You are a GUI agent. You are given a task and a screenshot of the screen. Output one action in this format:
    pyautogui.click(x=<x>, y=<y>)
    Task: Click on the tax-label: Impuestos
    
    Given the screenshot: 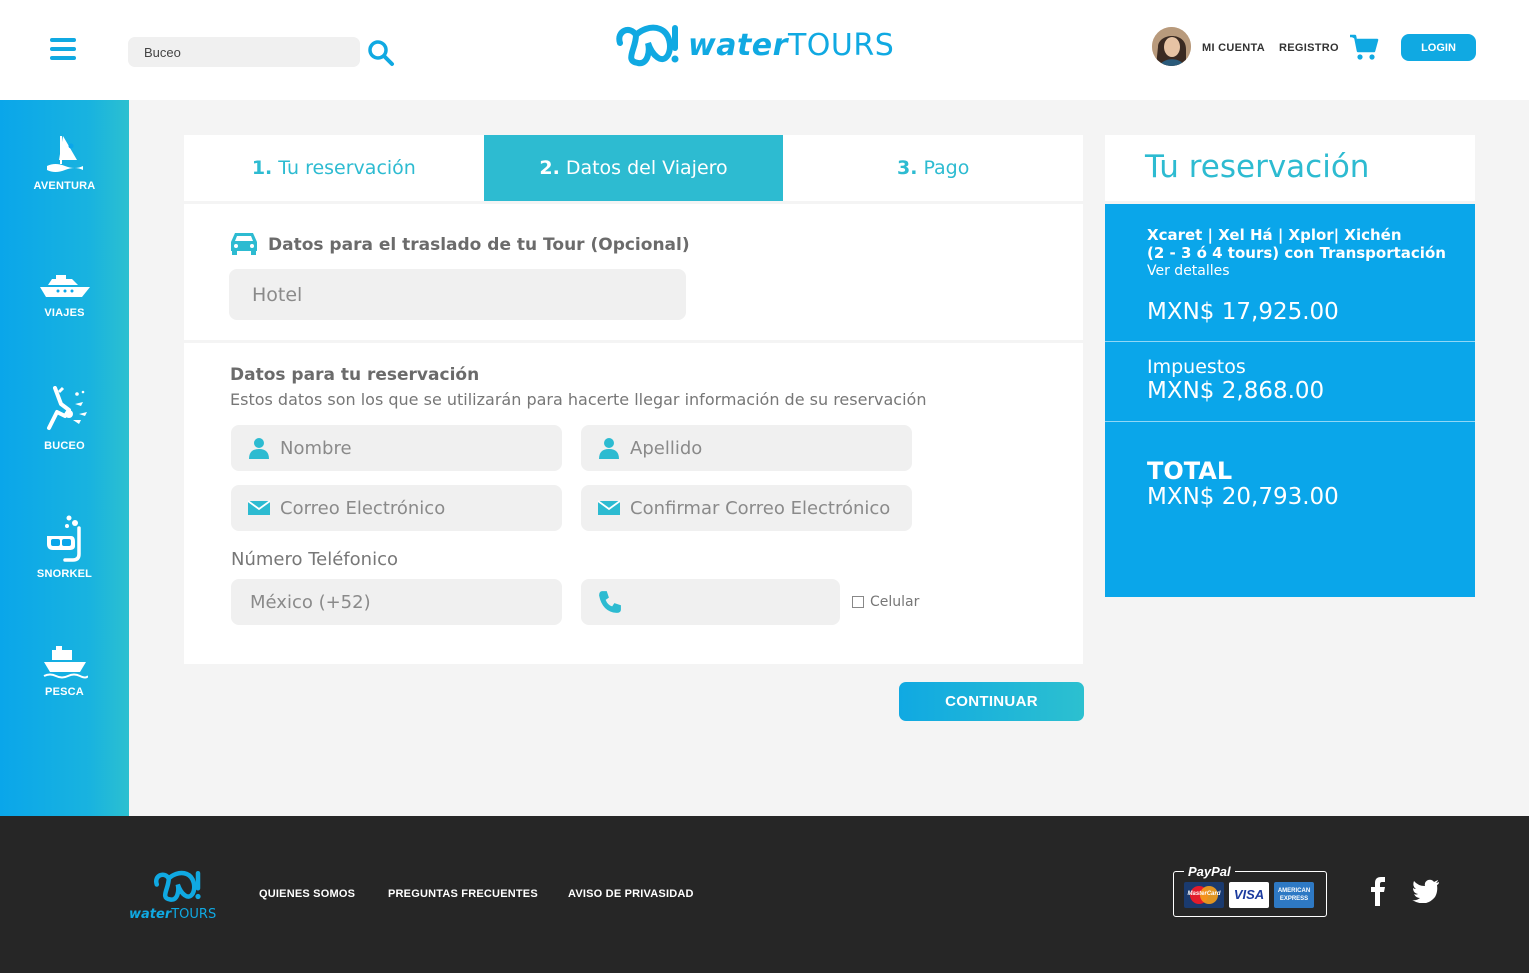 What is the action you would take?
    pyautogui.click(x=1196, y=367)
    